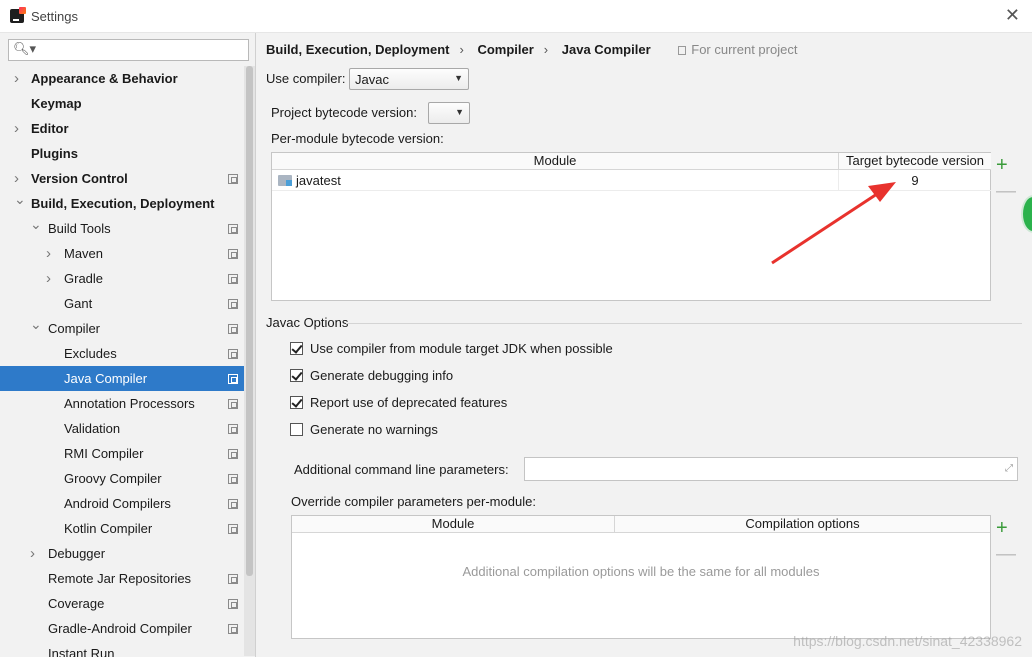 This screenshot has width=1032, height=657. I want to click on table-row: javatest 9, so click(631, 180).